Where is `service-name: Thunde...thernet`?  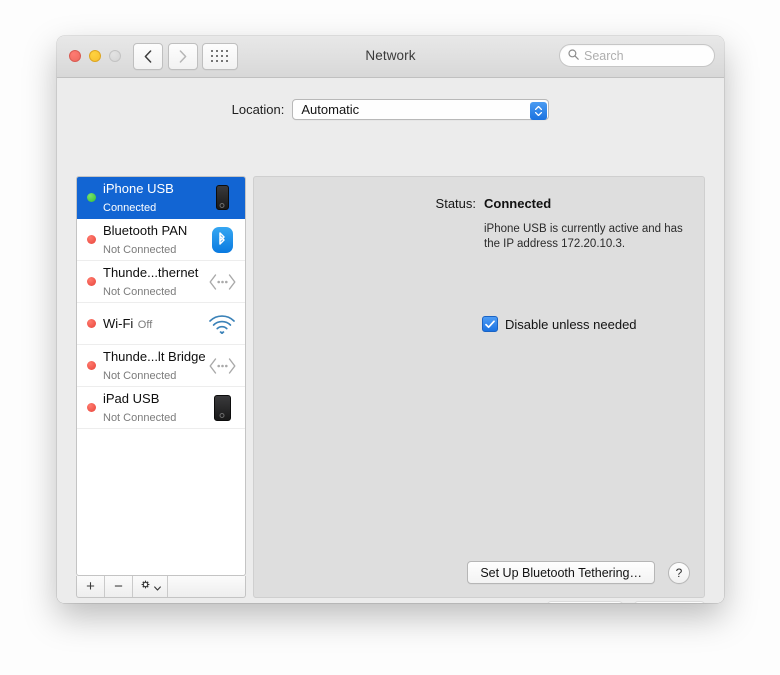 service-name: Thunde...thernet is located at coordinates (151, 272).